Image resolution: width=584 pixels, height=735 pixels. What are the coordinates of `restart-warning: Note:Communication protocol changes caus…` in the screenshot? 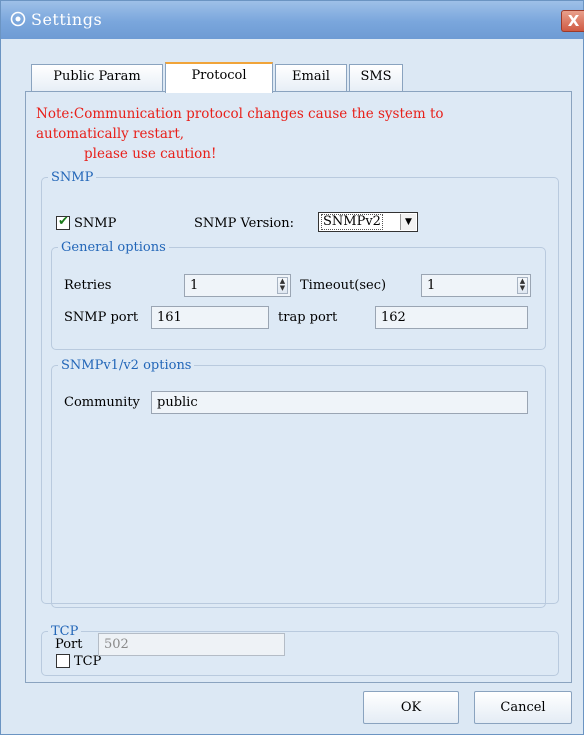 It's located at (296, 134).